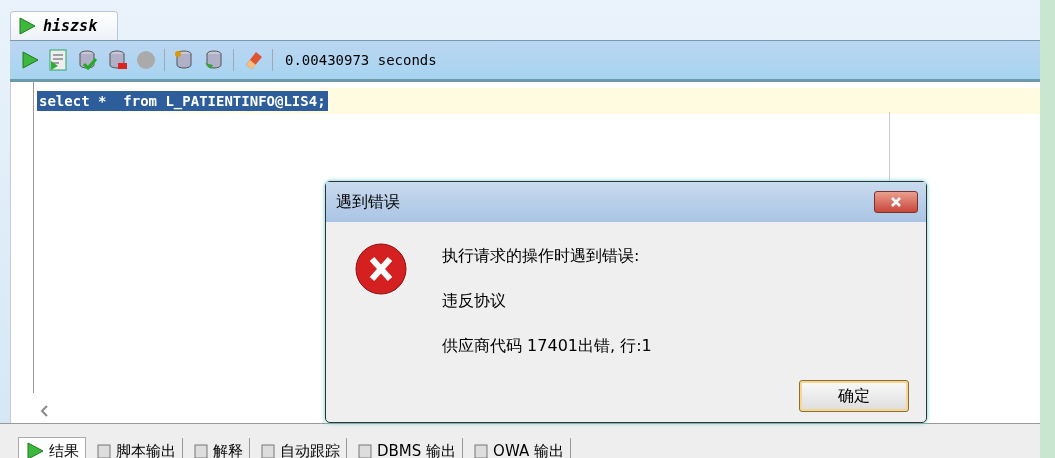  Describe the element at coordinates (547, 346) in the screenshot. I see `error-message: 供应商代码 17401出错, 行:1` at that location.